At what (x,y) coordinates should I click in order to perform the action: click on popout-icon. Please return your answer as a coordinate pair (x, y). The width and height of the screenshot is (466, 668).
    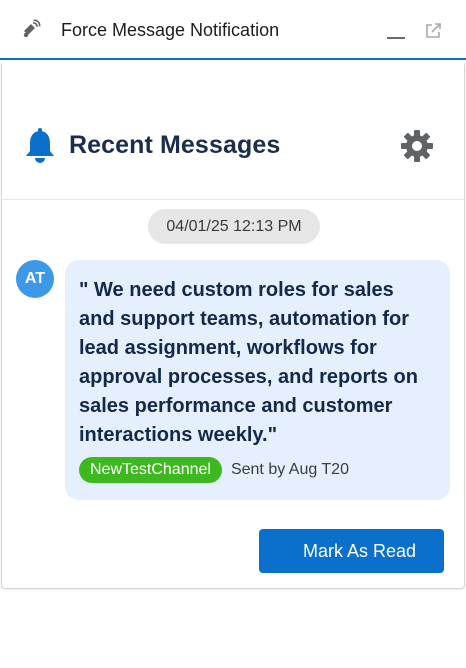
    Looking at the image, I should click on (433, 31).